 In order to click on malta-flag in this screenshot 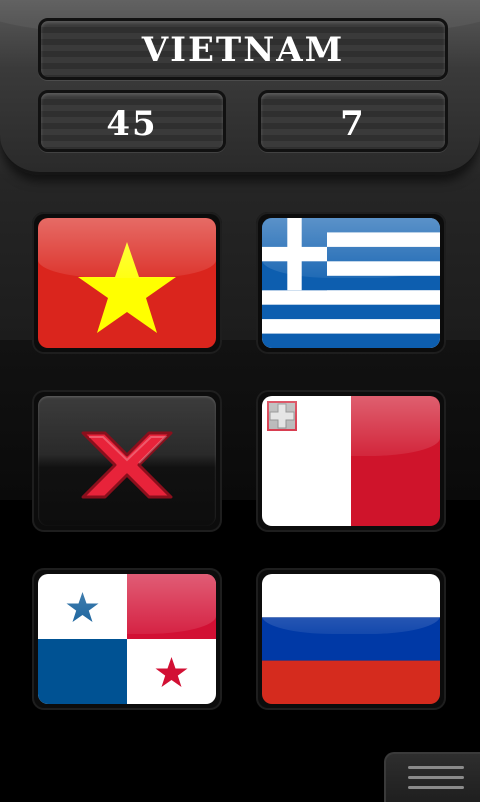, I will do `click(351, 461)`.